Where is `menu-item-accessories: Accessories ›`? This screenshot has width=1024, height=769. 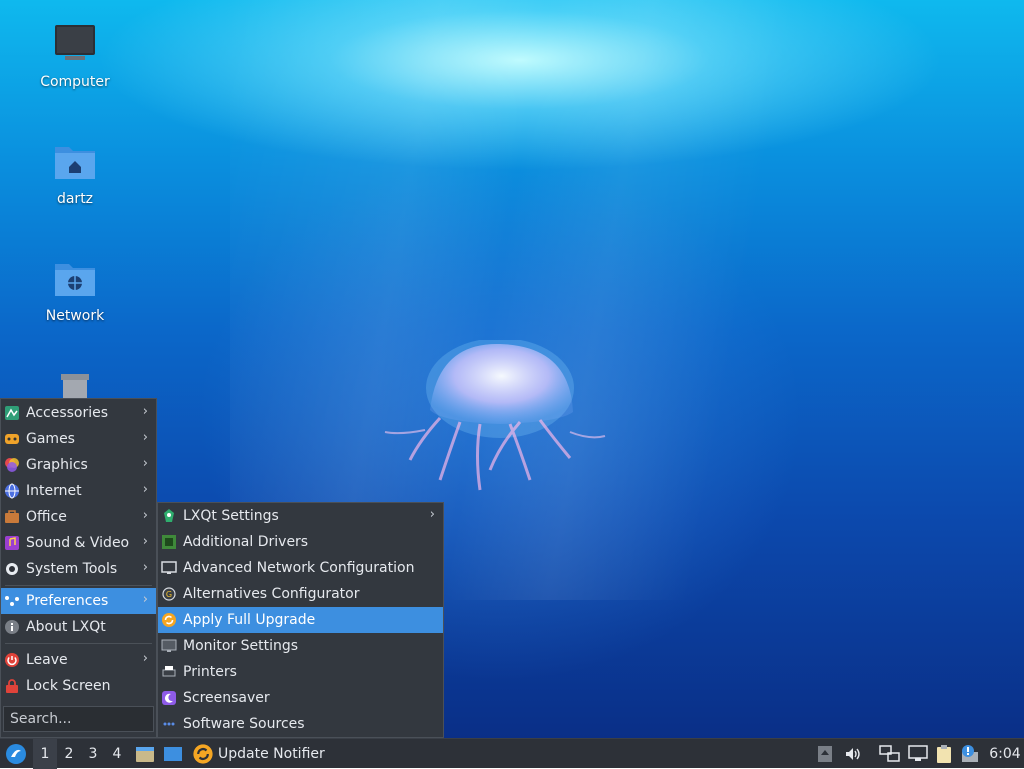 menu-item-accessories: Accessories › is located at coordinates (78, 413).